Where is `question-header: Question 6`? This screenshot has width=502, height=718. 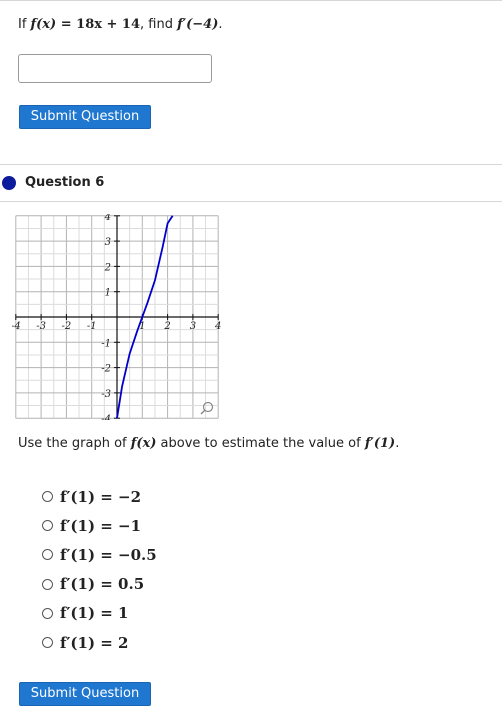 question-header: Question 6 is located at coordinates (53, 182).